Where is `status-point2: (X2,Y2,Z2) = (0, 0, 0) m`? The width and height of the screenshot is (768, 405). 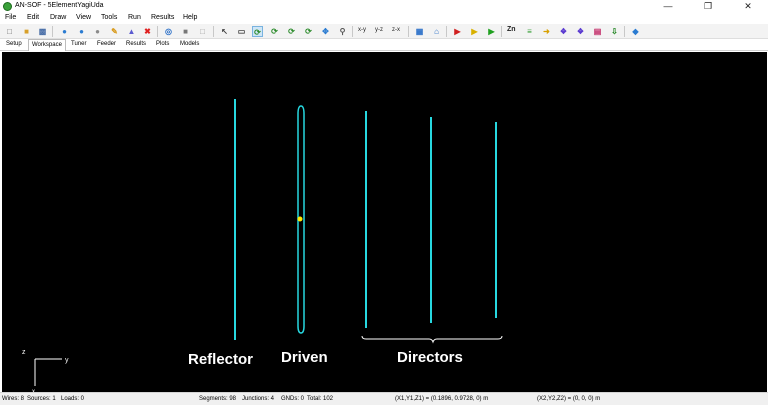
status-point2: (X2,Y2,Z2) = (0, 0, 0) m is located at coordinates (569, 399).